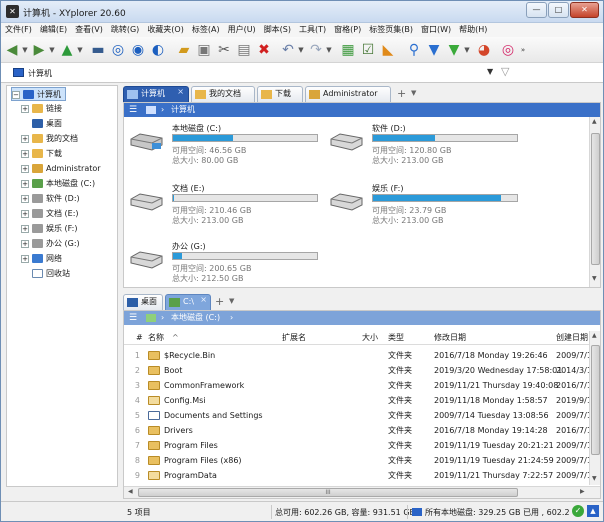 This screenshot has width=604, height=522. I want to click on tree-node-recycle-bin: 回收站, so click(51, 274).